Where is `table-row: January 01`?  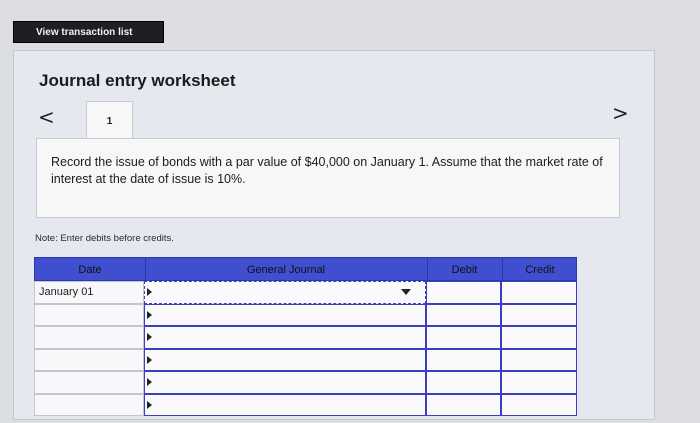 table-row: January 01 is located at coordinates (305, 292).